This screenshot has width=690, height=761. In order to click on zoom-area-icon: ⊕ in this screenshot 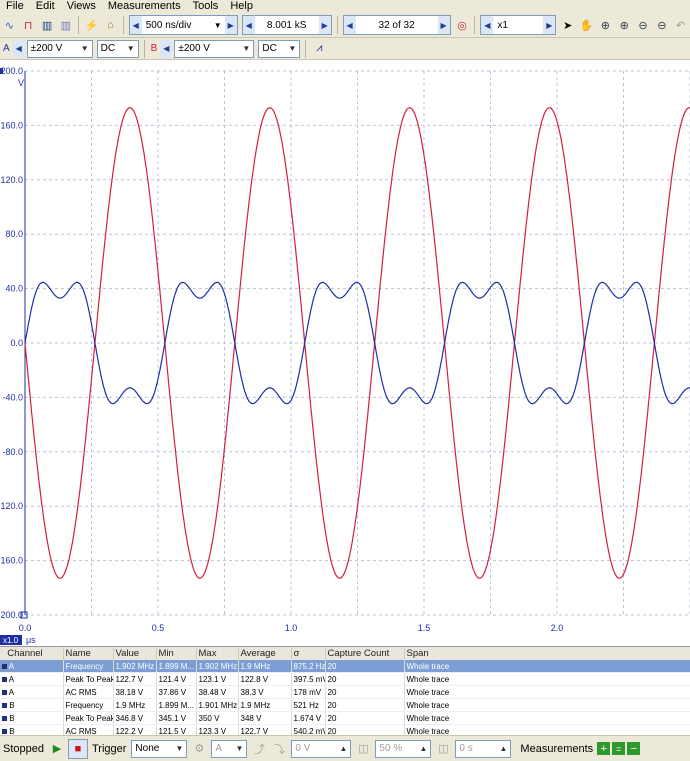, I will do `click(605, 25)`.